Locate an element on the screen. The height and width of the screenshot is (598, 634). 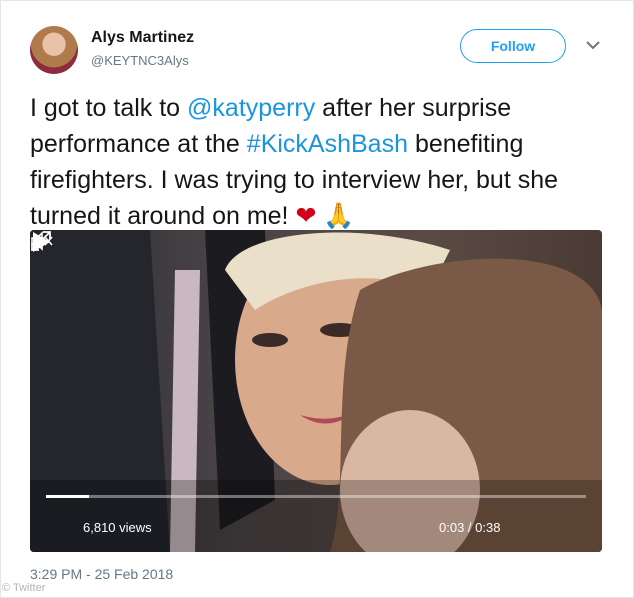
avatar is located at coordinates (54, 50).